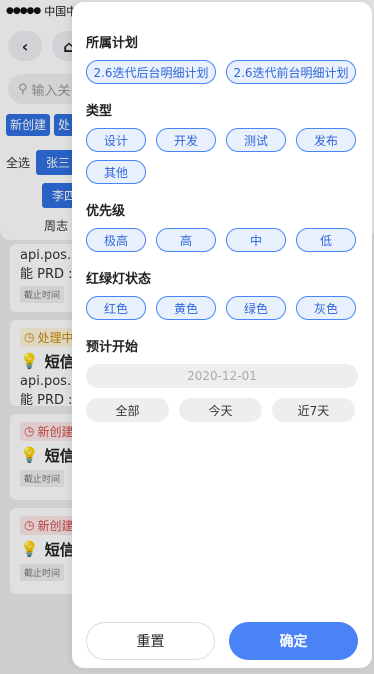 The height and width of the screenshot is (674, 374). I want to click on plan-title: 所属计划, so click(112, 43).